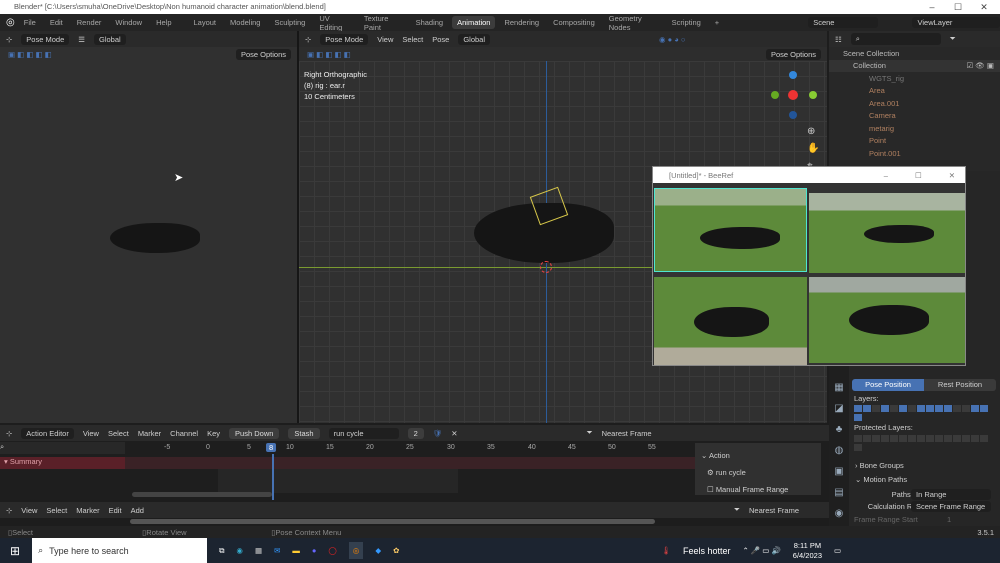  I want to click on menu-add: Add, so click(137, 510).